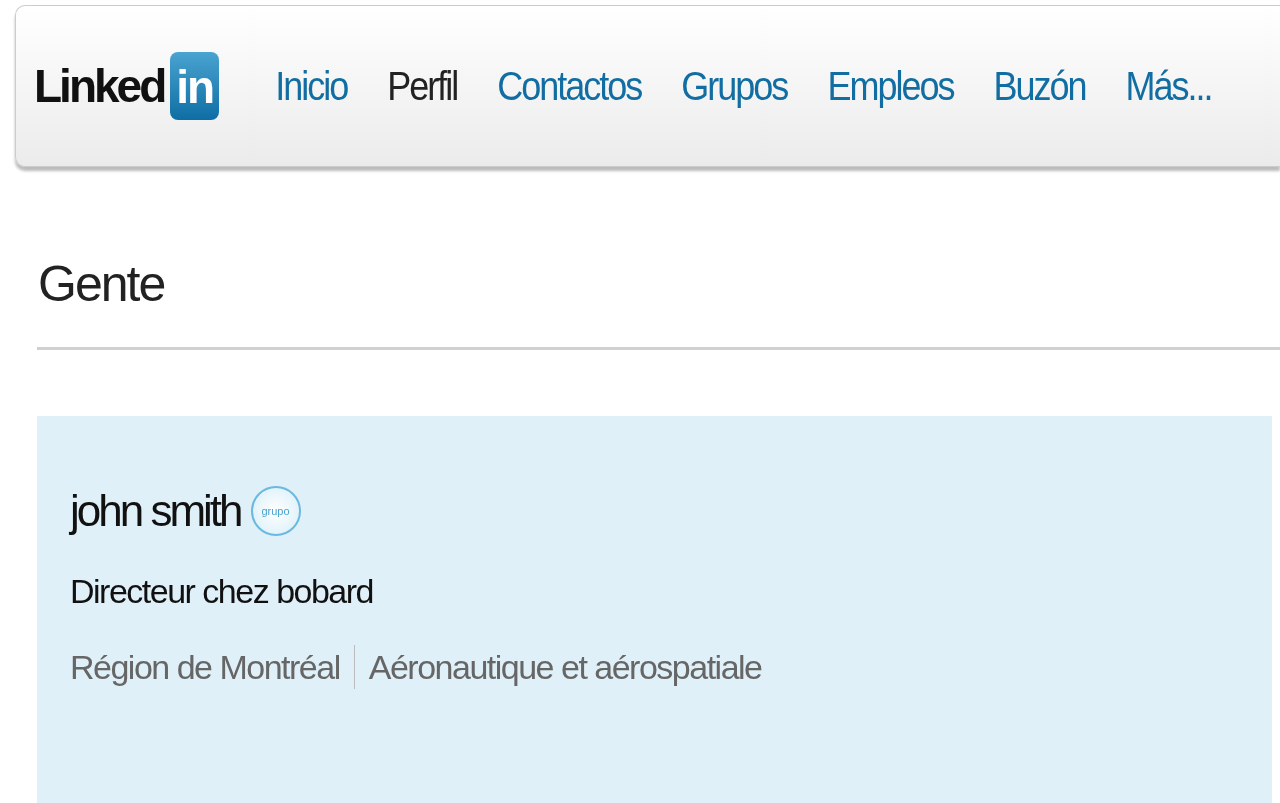 The image size is (1280, 803). Describe the element at coordinates (890, 86) in the screenshot. I see `nav-link: Empleos` at that location.